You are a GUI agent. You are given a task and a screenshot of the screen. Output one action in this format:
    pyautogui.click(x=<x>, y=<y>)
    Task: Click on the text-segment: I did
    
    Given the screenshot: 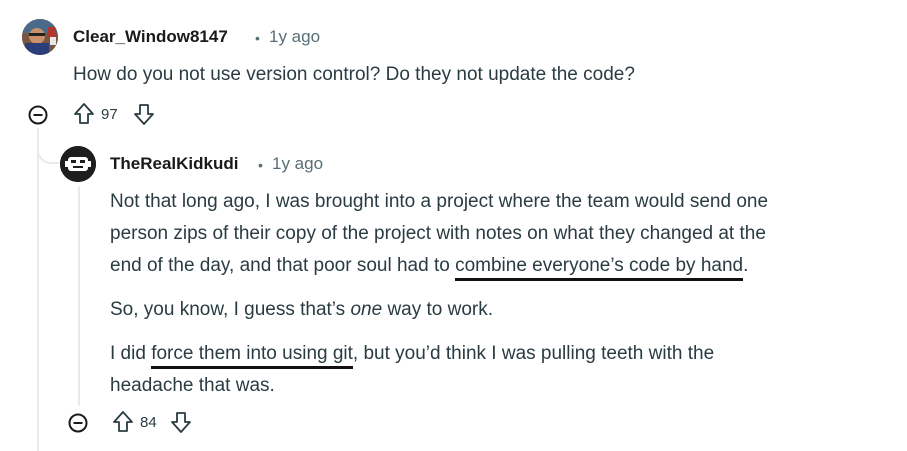 What is the action you would take?
    pyautogui.click(x=131, y=353)
    